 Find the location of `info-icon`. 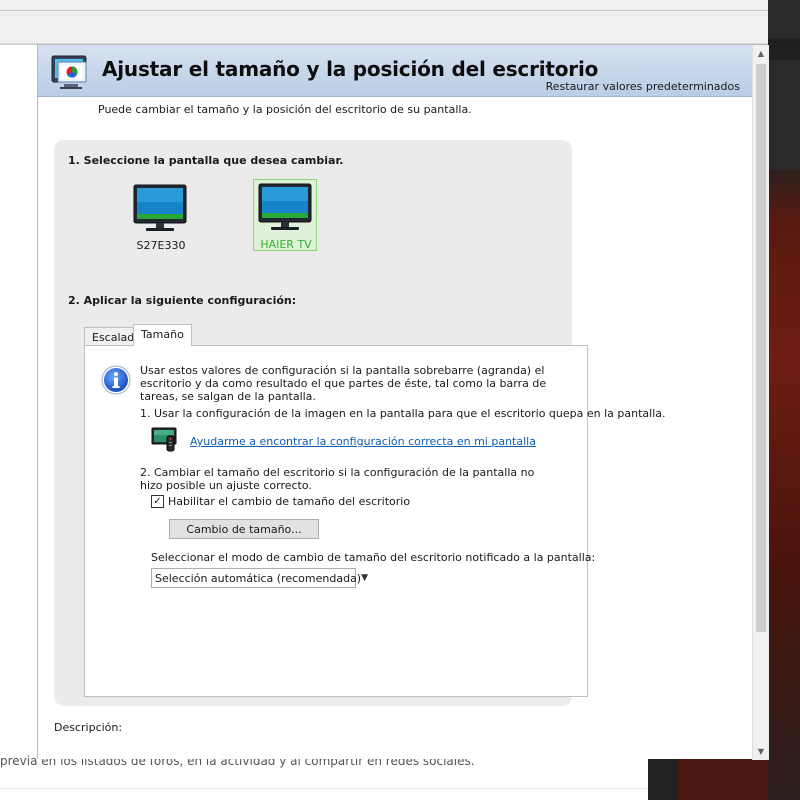

info-icon is located at coordinates (116, 380).